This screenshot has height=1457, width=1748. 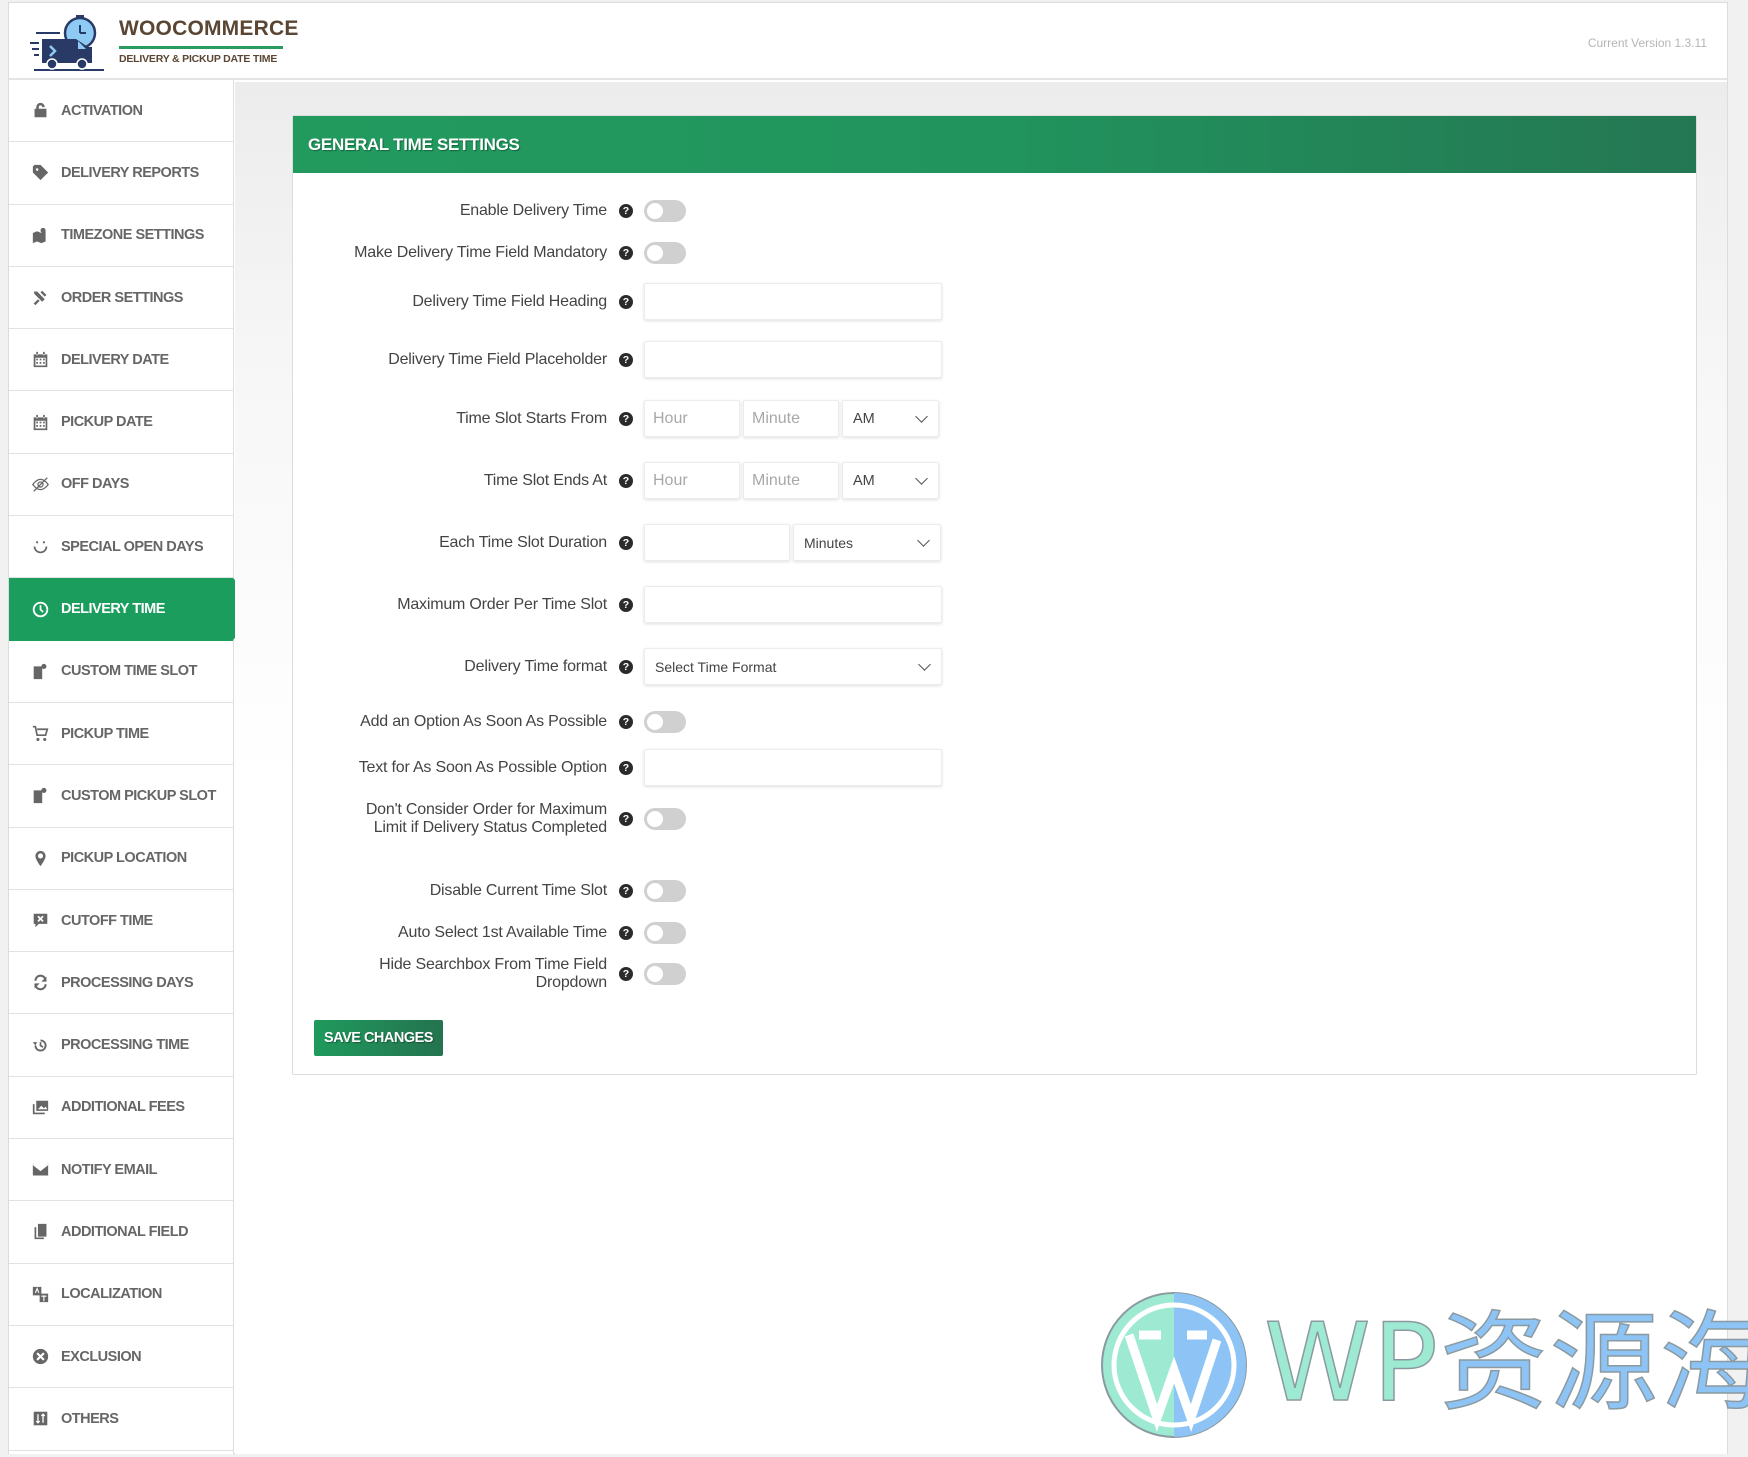 I want to click on brand-subtitle: DELIVERY & PICKUP DATE TIME, so click(x=198, y=59).